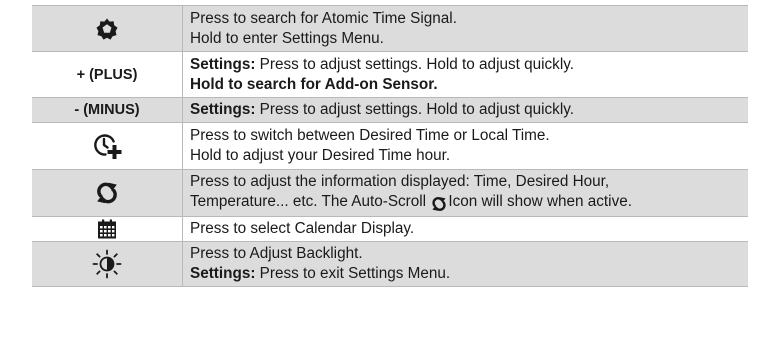  I want to click on description-line: Hold to adjust your Desired Time hour., so click(320, 155).